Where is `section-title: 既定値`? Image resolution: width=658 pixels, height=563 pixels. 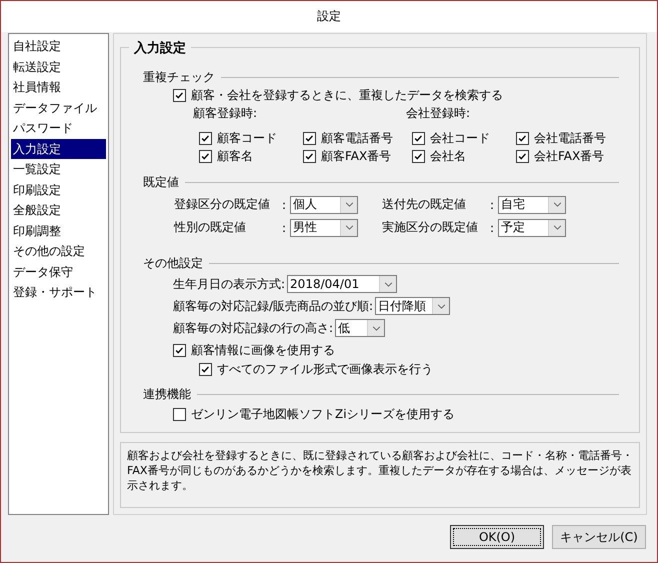
section-title: 既定値 is located at coordinates (161, 182).